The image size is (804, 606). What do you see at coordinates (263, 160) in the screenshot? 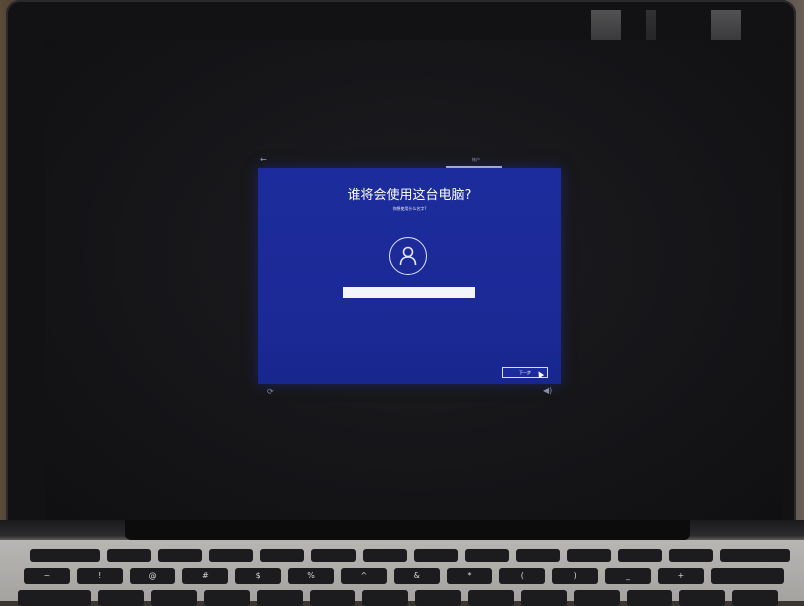
I see `back-arrow-icon: ←` at bounding box center [263, 160].